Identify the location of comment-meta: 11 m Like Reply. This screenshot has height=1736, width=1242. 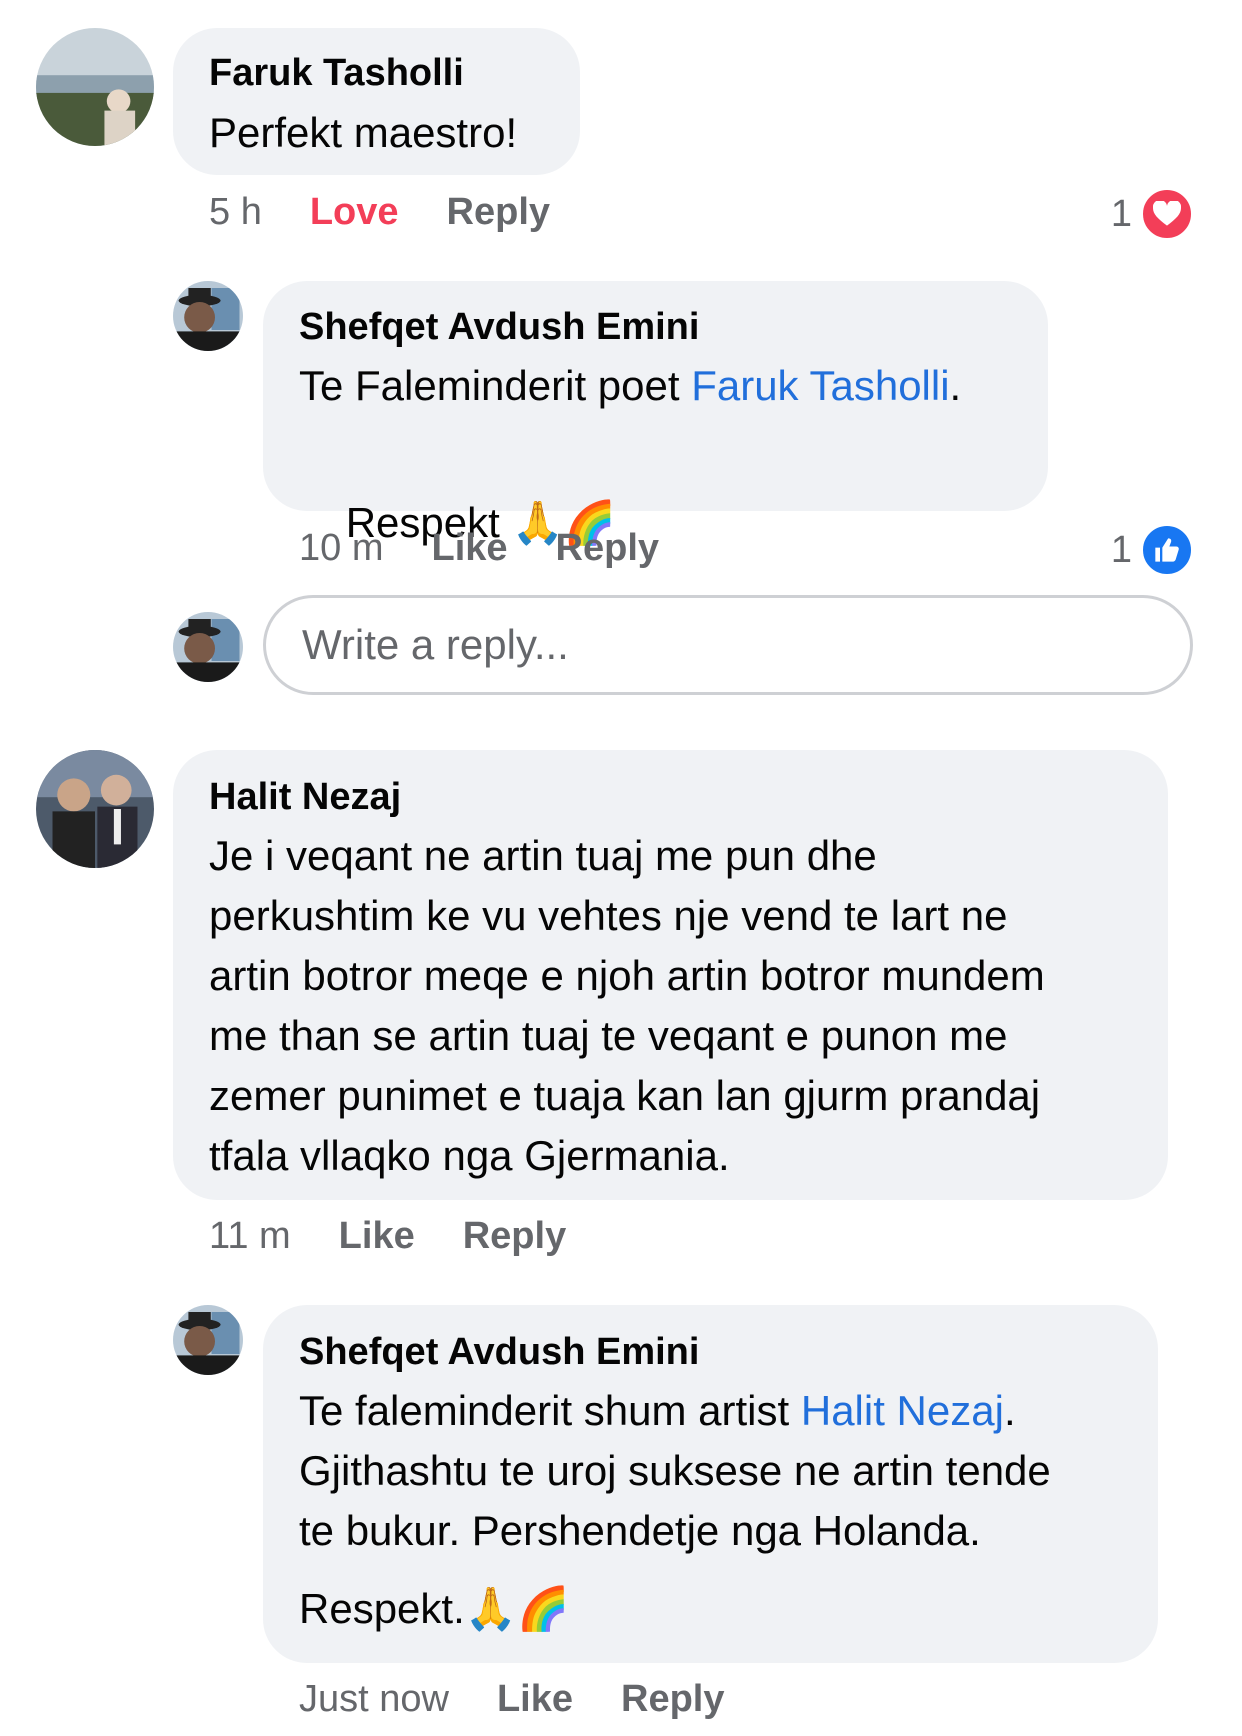
(387, 1236).